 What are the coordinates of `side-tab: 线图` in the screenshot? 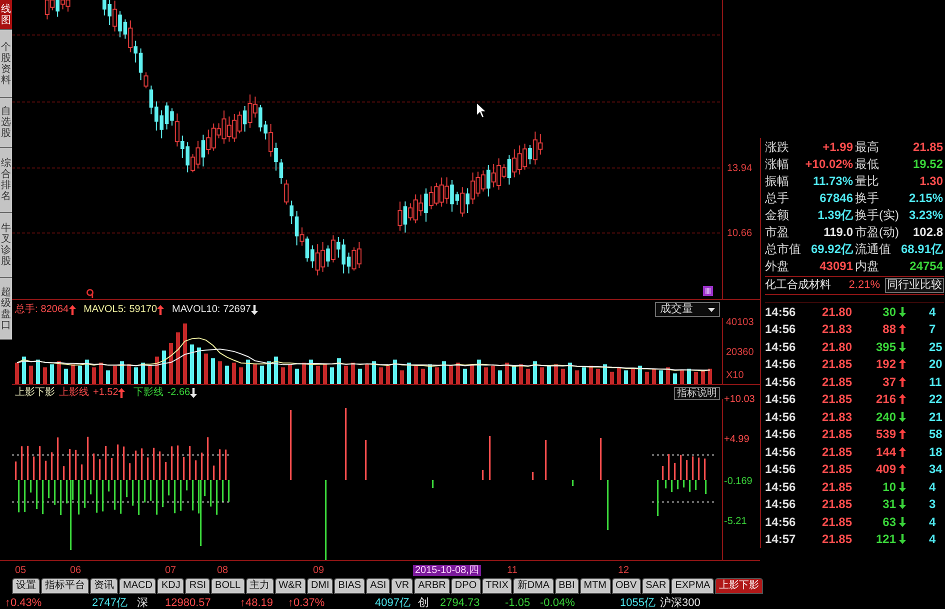 It's located at (6, 15).